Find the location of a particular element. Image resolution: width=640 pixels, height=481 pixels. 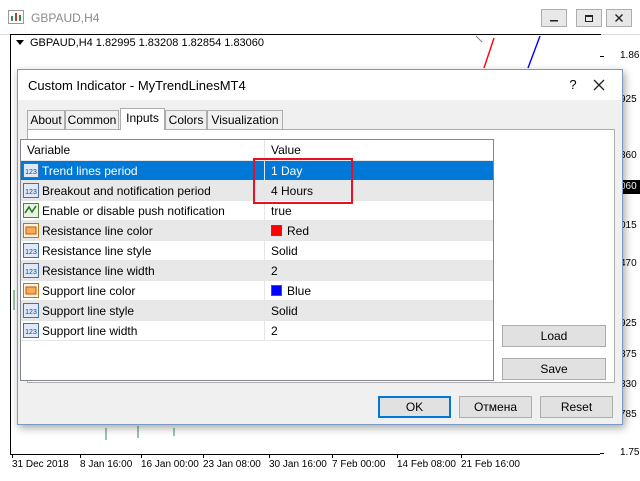

time-axis-label: 30 Jan 16:00 is located at coordinates (298, 464).